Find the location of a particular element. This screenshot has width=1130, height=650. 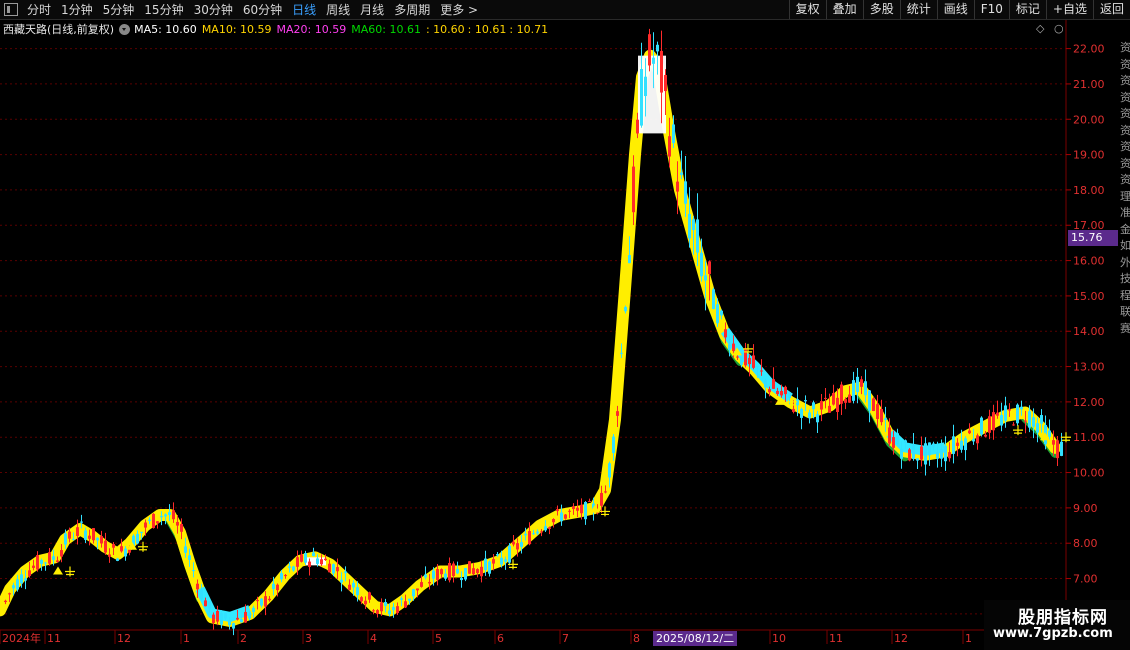

y-tick-label: 16.00 is located at coordinates (1089, 261).